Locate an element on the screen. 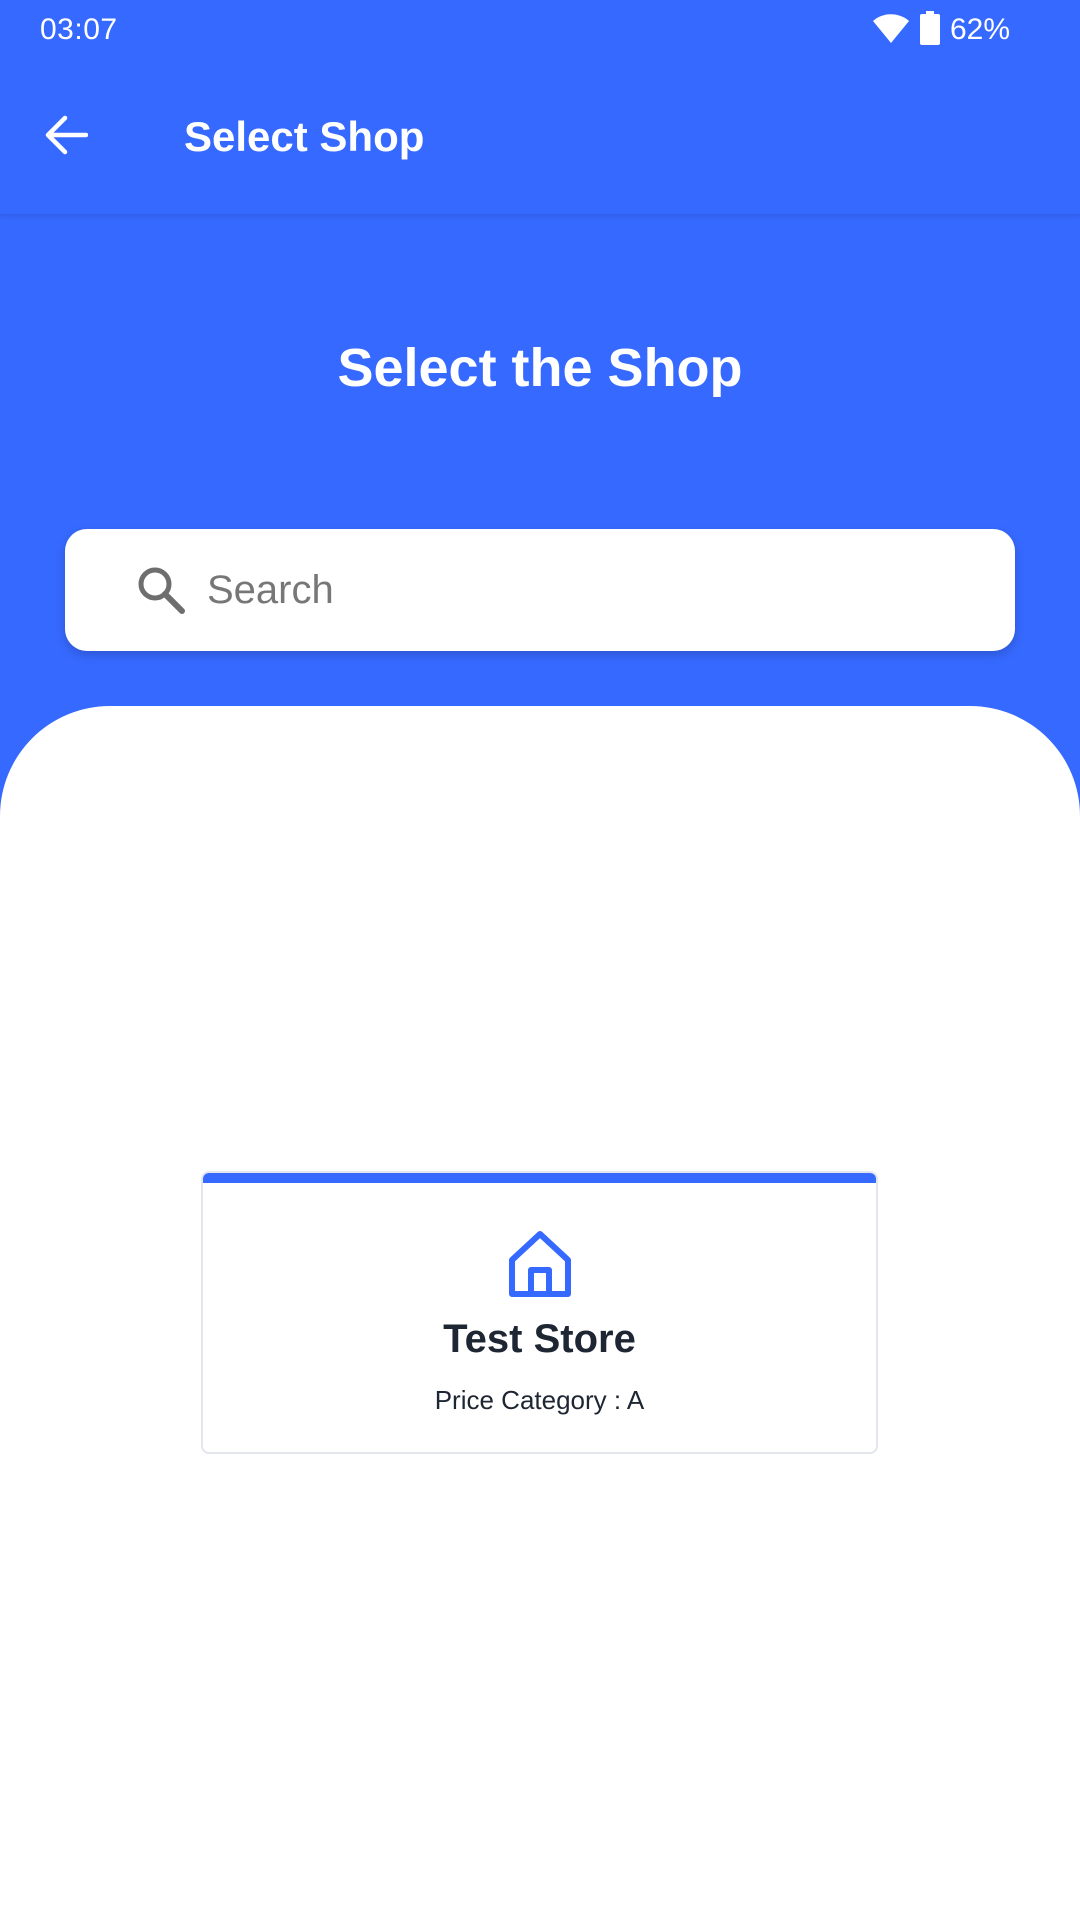  card-accent-bar is located at coordinates (539, 1178).